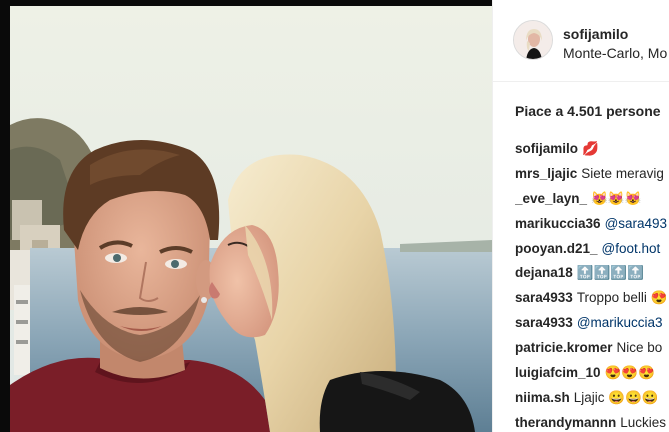  I want to click on comment-item: niima.sh Ljajic 😀😀😀, so click(592, 402).